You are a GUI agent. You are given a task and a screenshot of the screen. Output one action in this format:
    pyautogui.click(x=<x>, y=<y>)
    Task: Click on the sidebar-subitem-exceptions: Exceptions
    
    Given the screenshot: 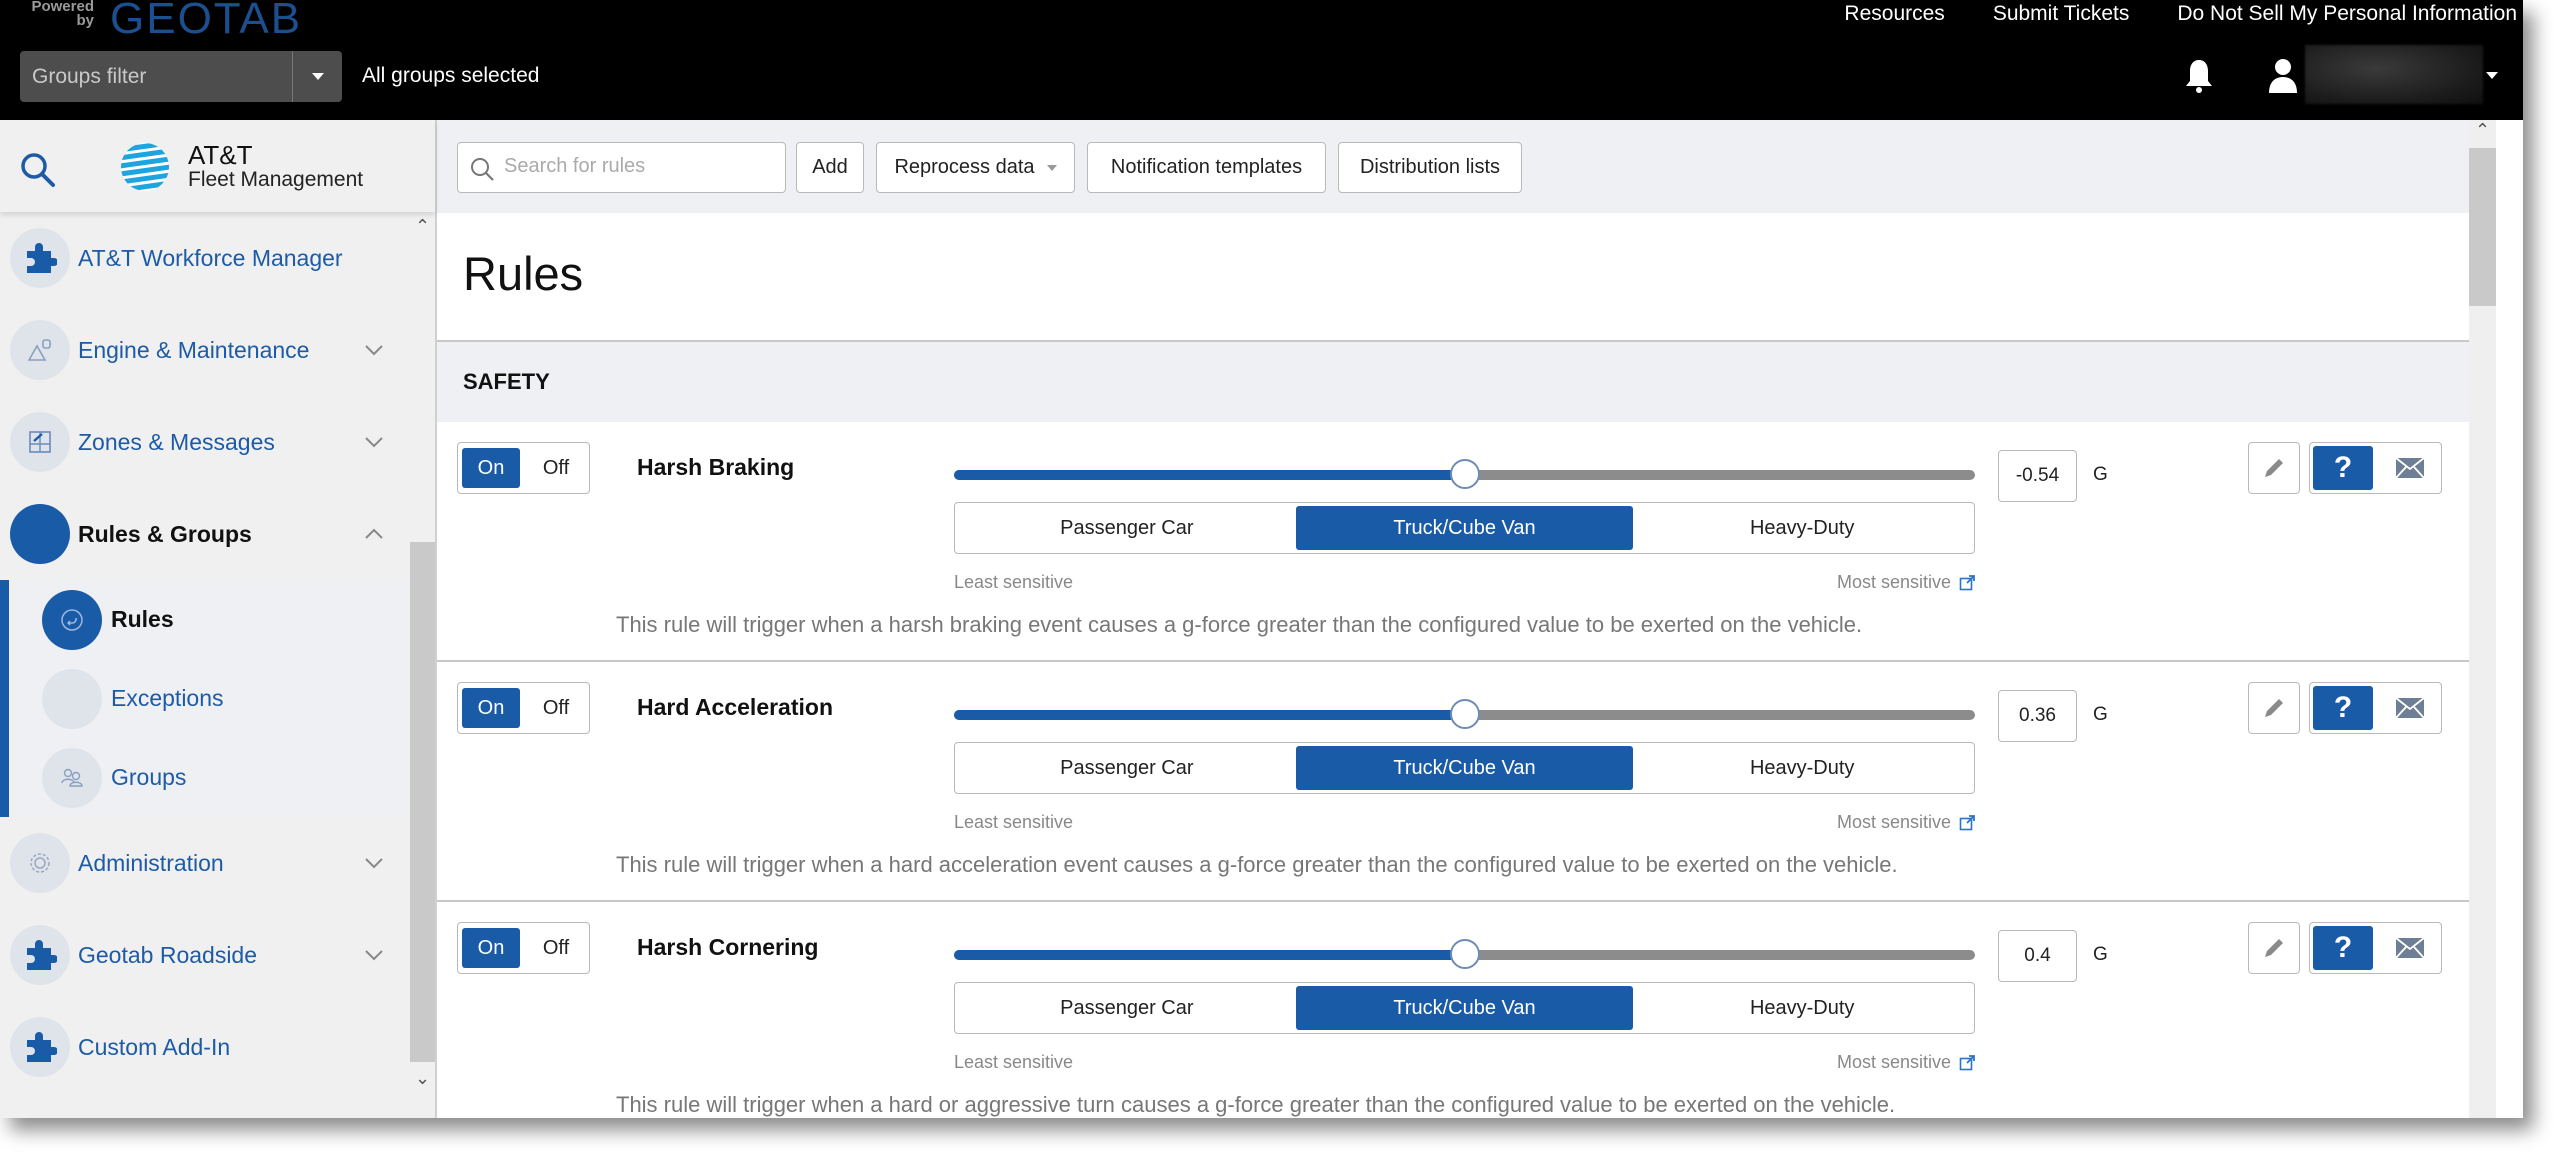 What is the action you would take?
    pyautogui.click(x=208, y=698)
    